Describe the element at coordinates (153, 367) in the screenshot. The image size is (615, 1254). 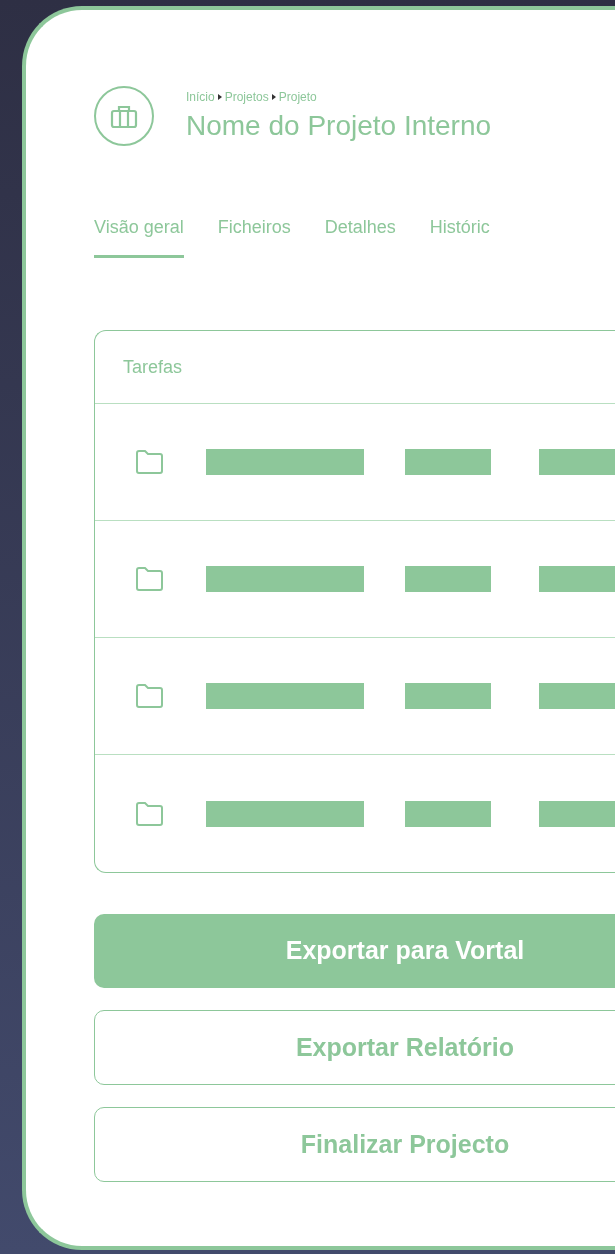
I see `panel-title: Tarefas` at that location.